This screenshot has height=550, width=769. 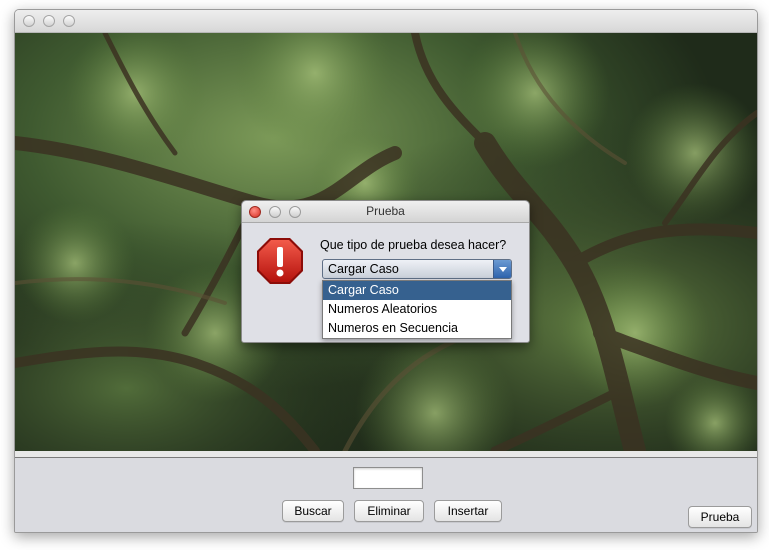 What do you see at coordinates (49, 21) in the screenshot?
I see `minimize-window-button` at bounding box center [49, 21].